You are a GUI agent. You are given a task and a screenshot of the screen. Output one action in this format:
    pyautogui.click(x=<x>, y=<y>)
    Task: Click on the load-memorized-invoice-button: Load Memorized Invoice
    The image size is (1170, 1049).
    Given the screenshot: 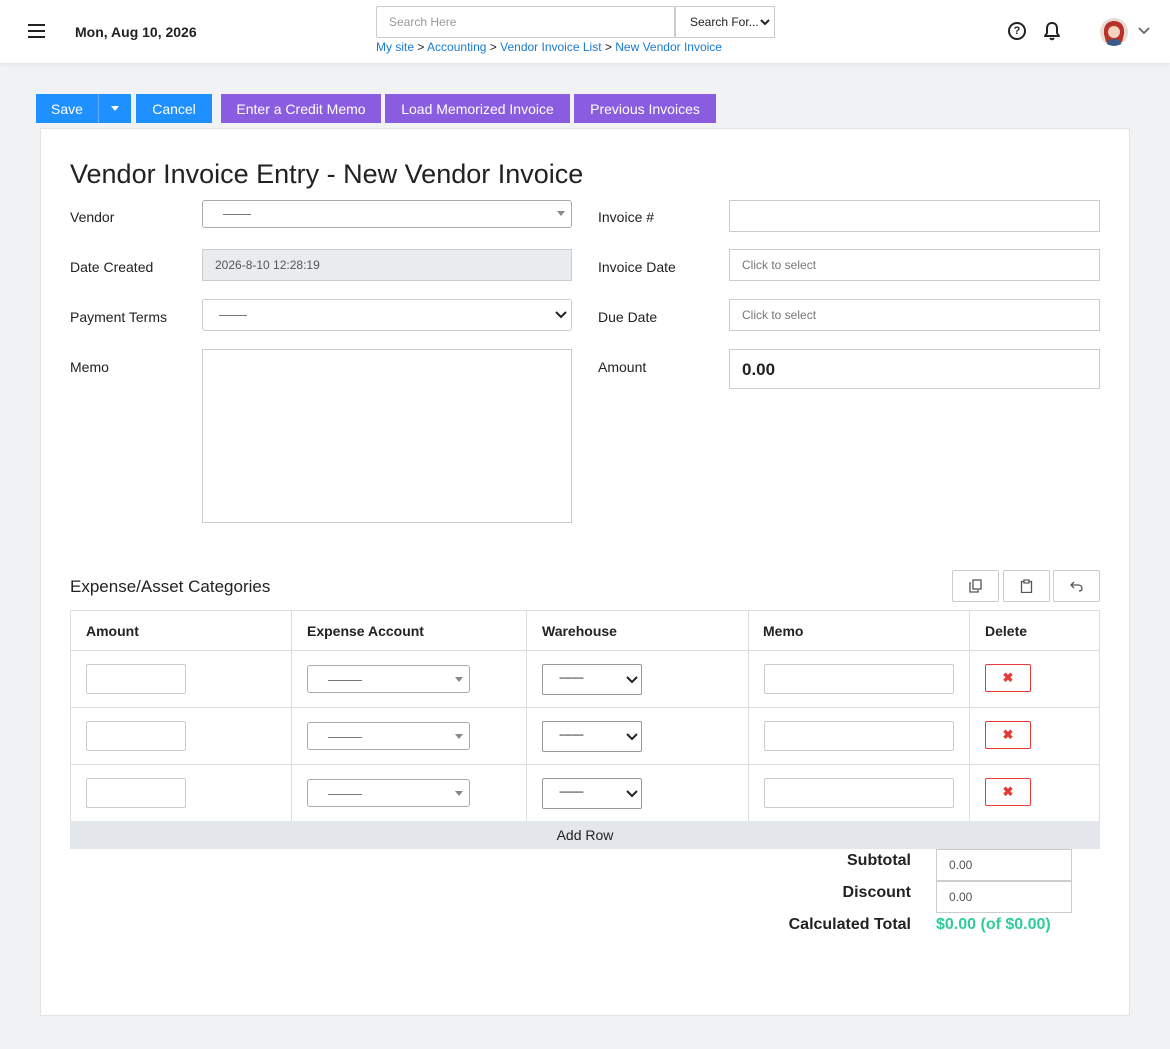 What is the action you would take?
    pyautogui.click(x=477, y=108)
    